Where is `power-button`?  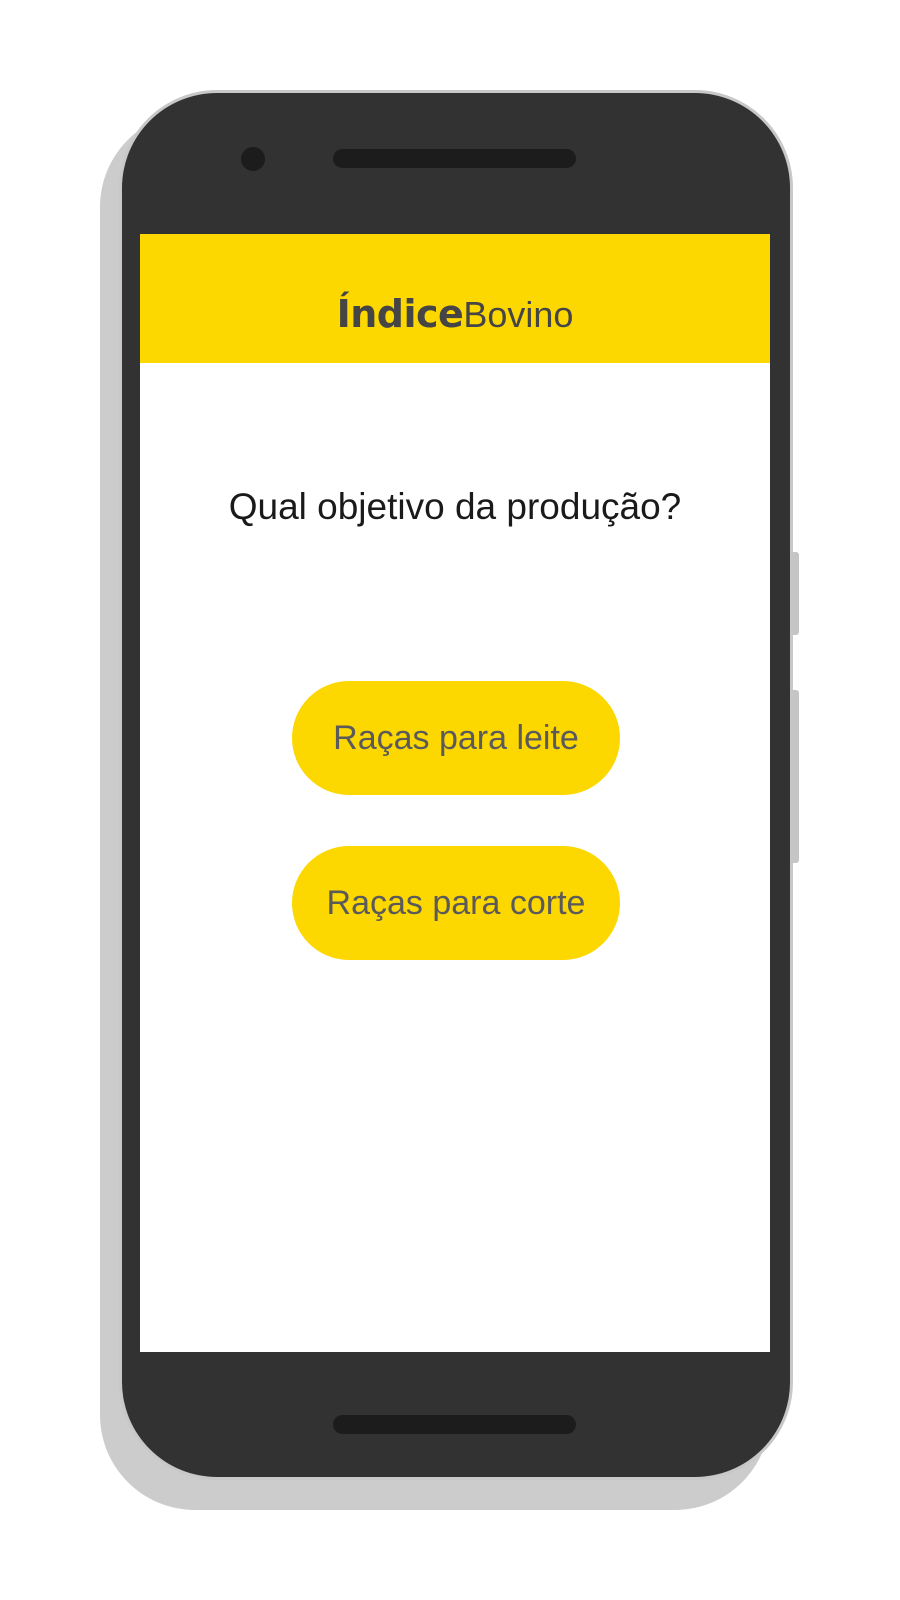 power-button is located at coordinates (795, 593).